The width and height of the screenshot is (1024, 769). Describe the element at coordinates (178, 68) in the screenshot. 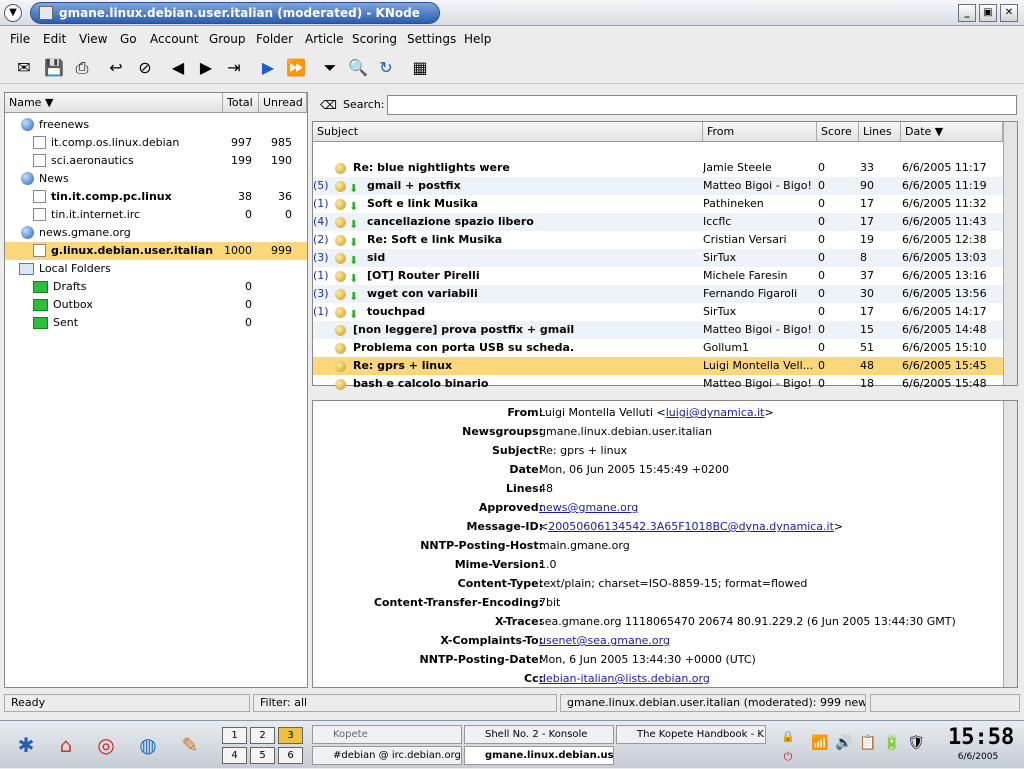

I see `back-icon: ◀` at that location.